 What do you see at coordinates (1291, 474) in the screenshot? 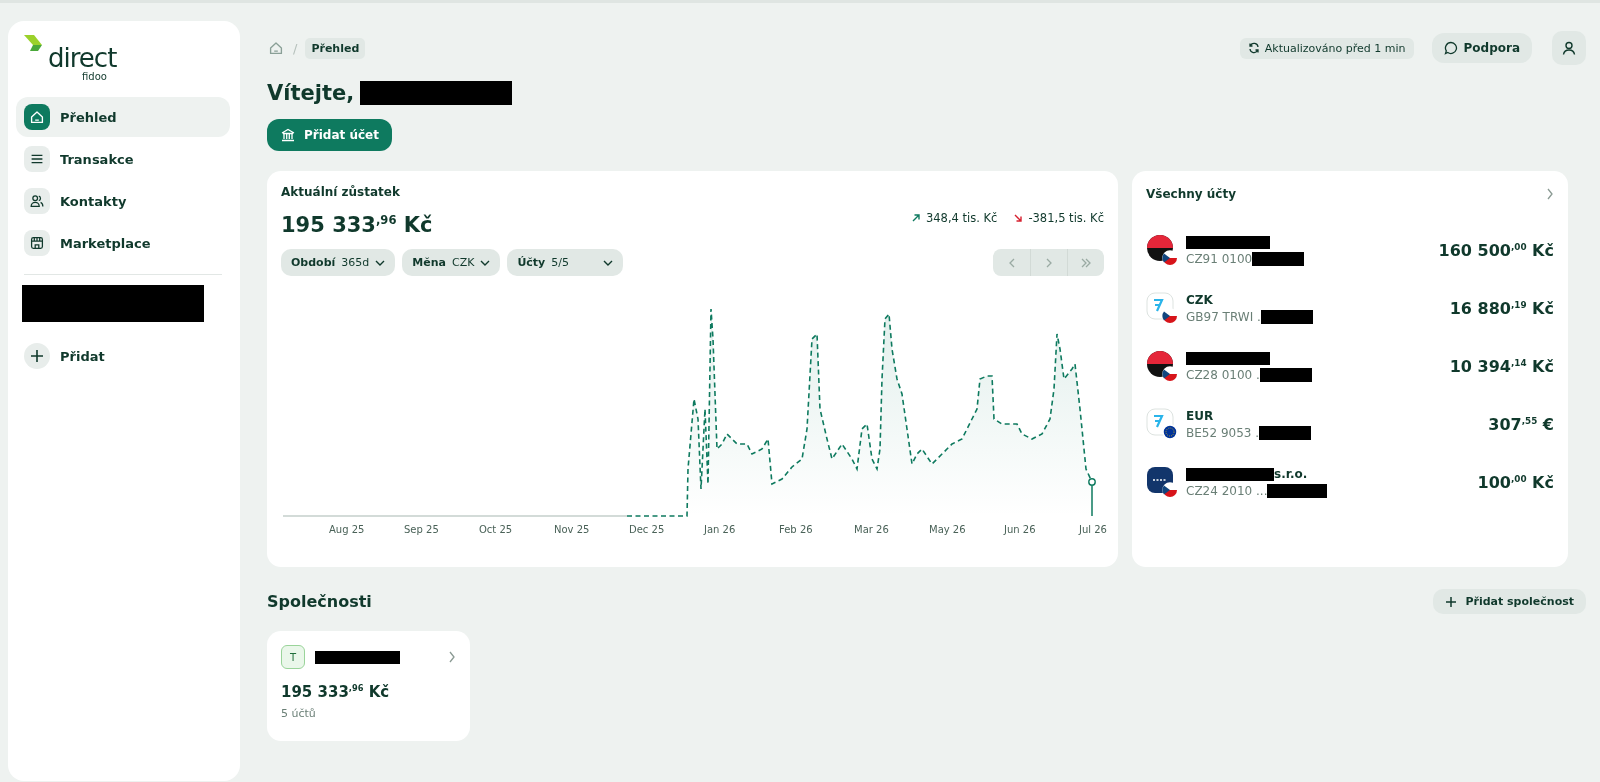
I see `account-name: s.r.o.` at bounding box center [1291, 474].